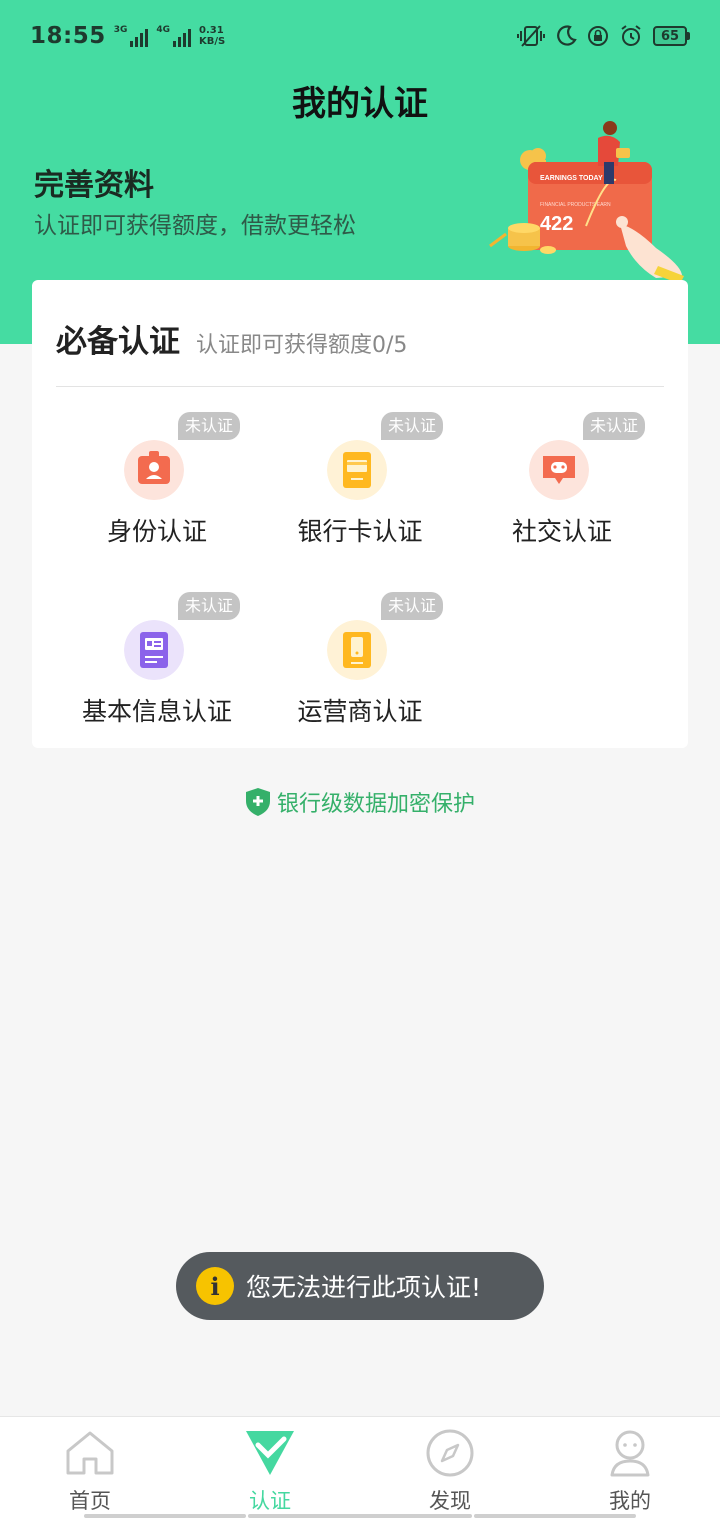 This screenshot has width=720, height=1520. Describe the element at coordinates (94, 185) in the screenshot. I see `profile-title: 完善资料` at that location.